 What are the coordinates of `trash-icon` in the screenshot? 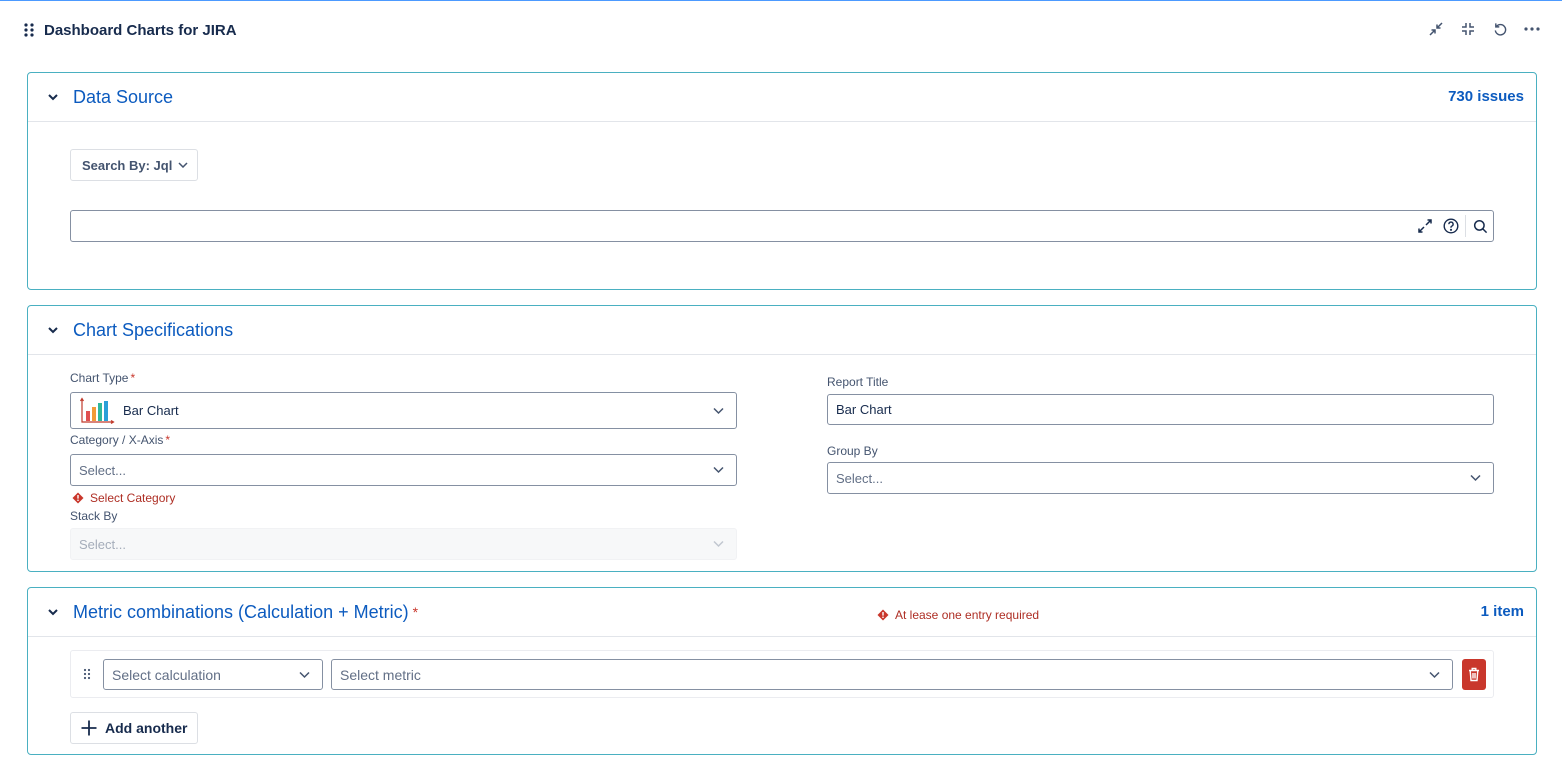 It's located at (1474, 674).